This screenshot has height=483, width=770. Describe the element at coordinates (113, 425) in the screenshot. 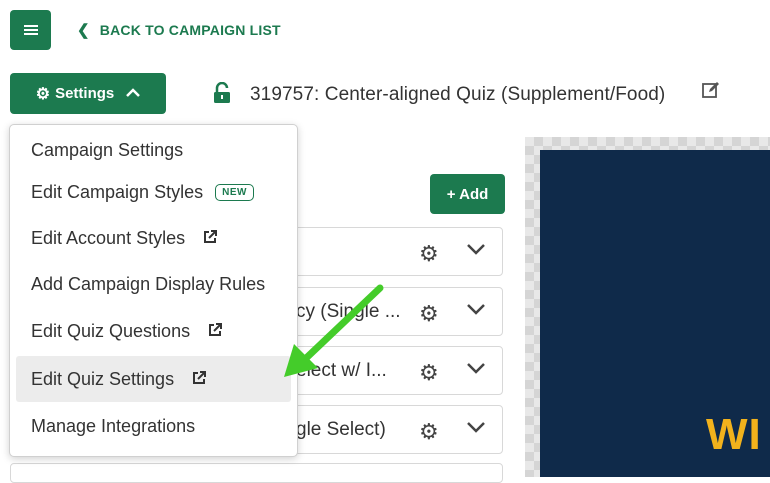

I see `menu-item-label: Manage Integrations` at that location.